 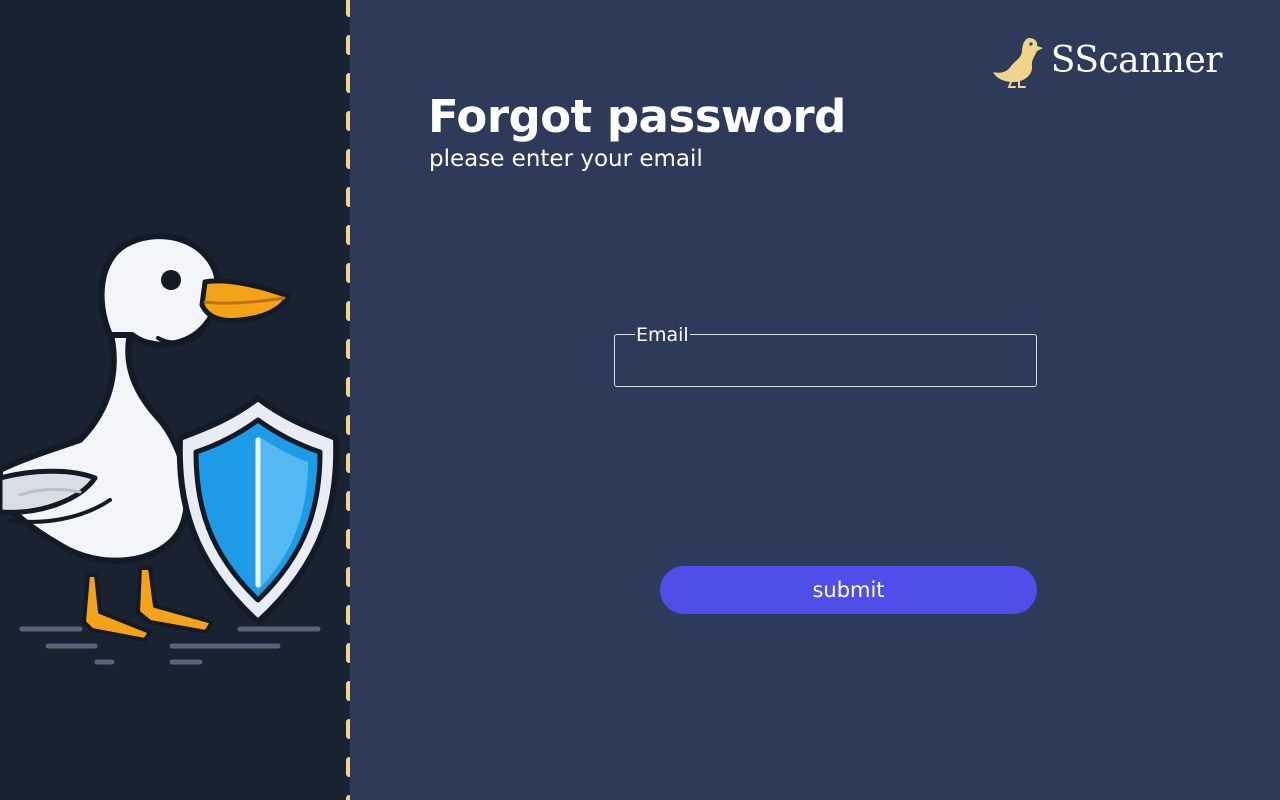 I want to click on brand-name: SScanner, so click(x=1136, y=60).